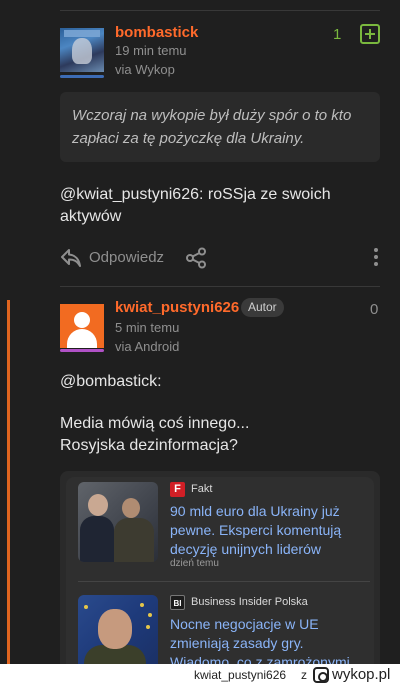 Image resolution: width=400 pixels, height=686 pixels. Describe the element at coordinates (147, 327) in the screenshot. I see `timestamp: 5 min temu` at that location.